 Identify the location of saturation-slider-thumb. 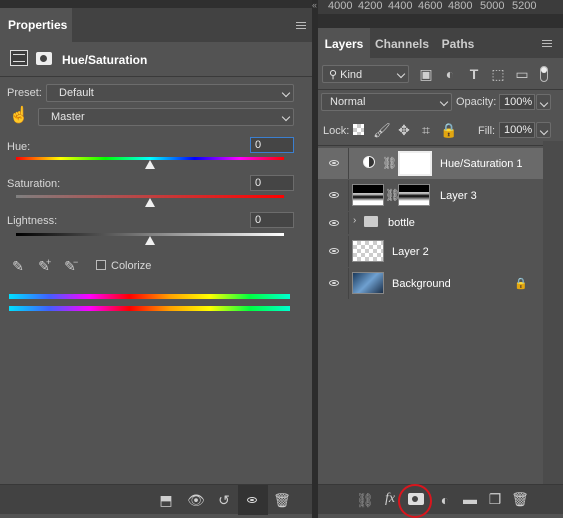
(150, 202).